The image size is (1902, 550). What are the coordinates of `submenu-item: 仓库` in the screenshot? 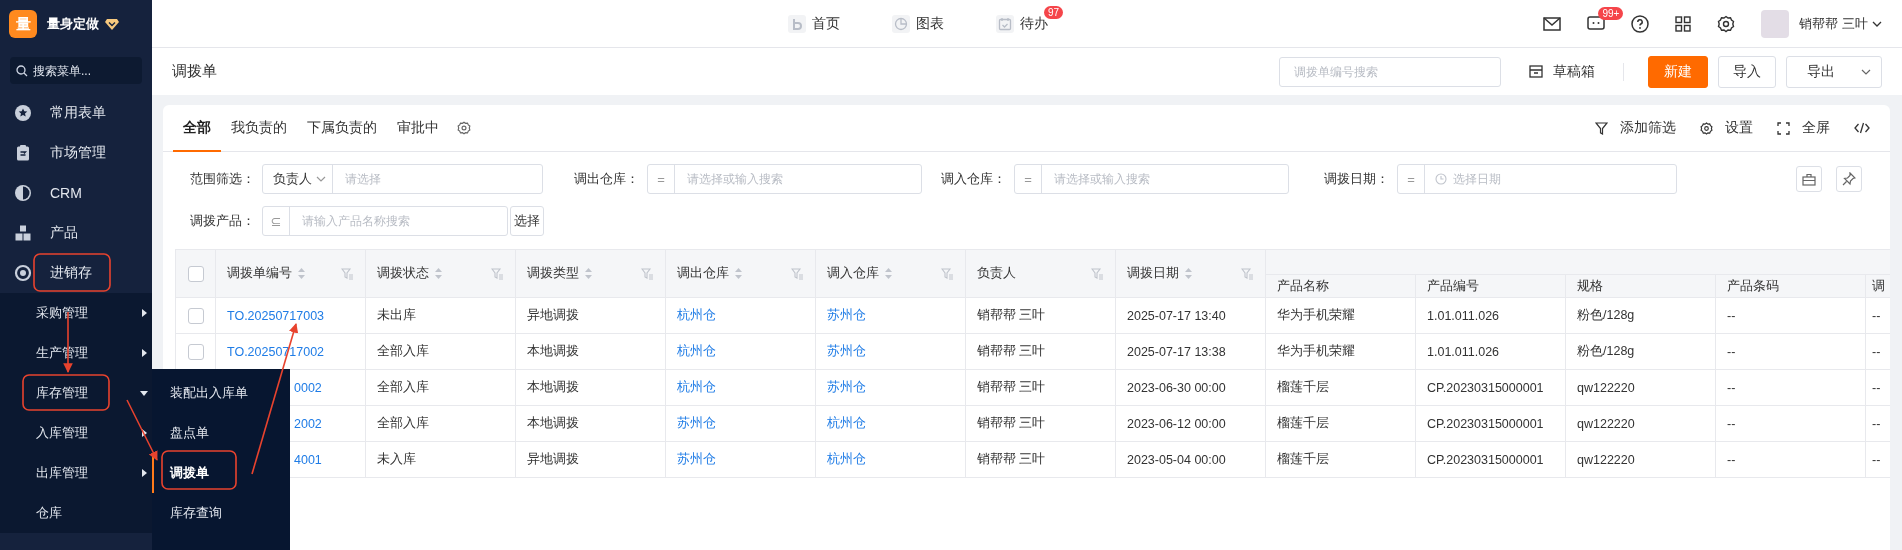 It's located at (76, 513).